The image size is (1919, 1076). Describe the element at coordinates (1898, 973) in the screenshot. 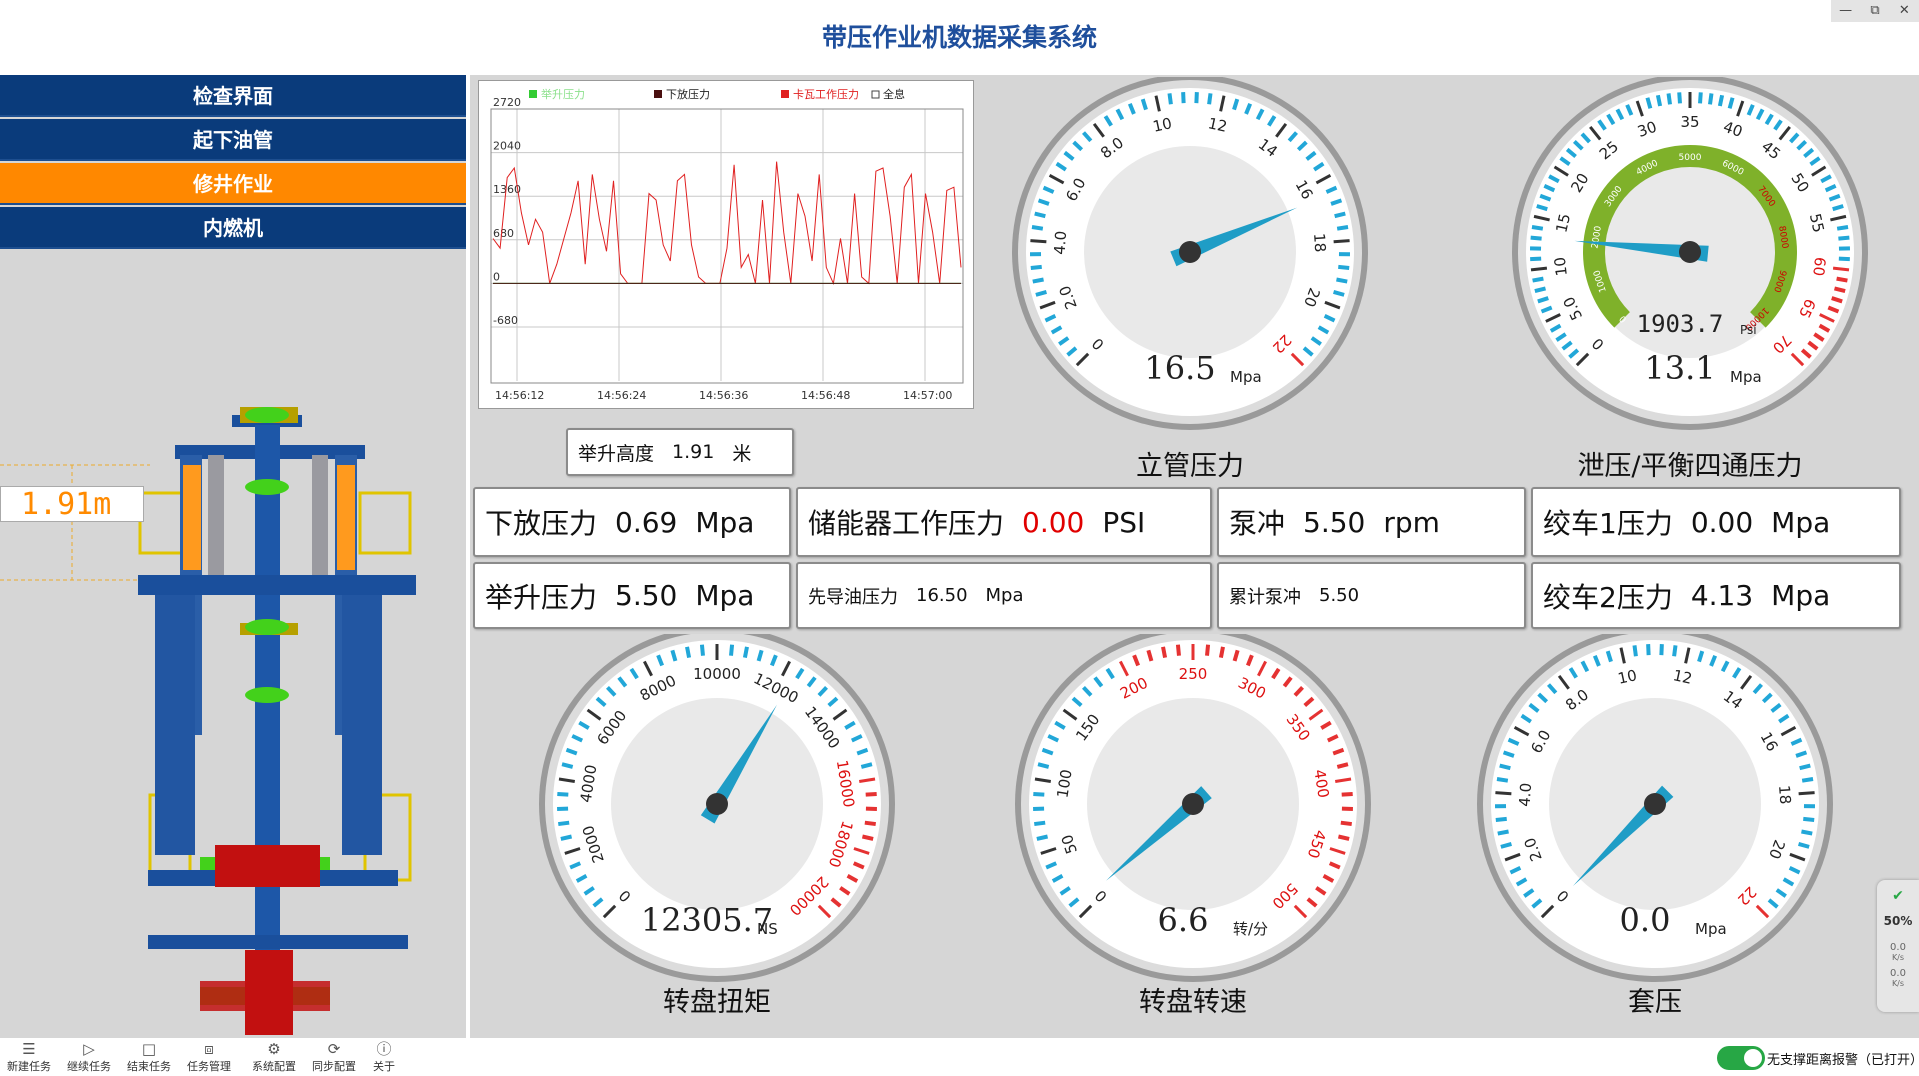

I see `download-speed: 0.0` at that location.